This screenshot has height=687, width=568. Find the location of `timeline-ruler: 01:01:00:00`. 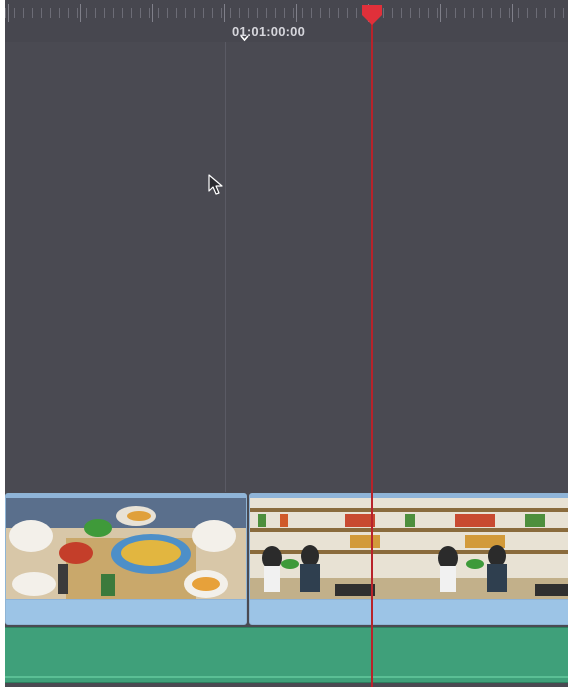

timeline-ruler: 01:01:00:00 is located at coordinates (286, 21).